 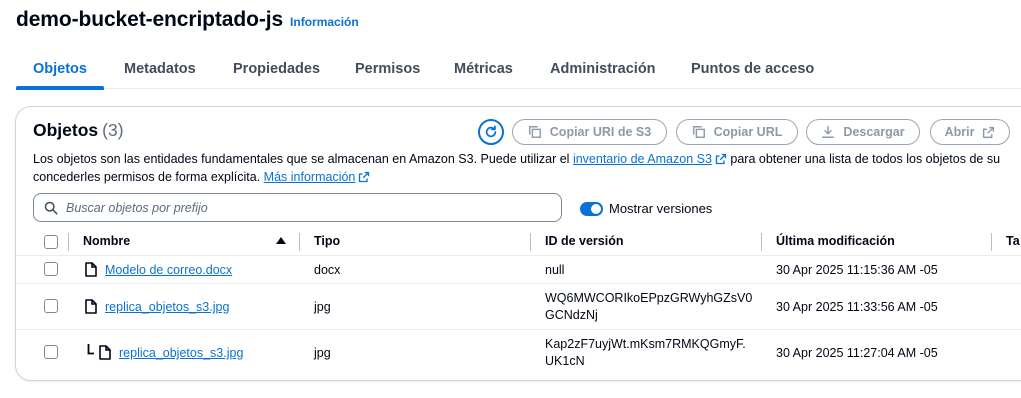 What do you see at coordinates (148, 177) in the screenshot?
I see `description-text-line2: concederles permisos de forma explícita.` at bounding box center [148, 177].